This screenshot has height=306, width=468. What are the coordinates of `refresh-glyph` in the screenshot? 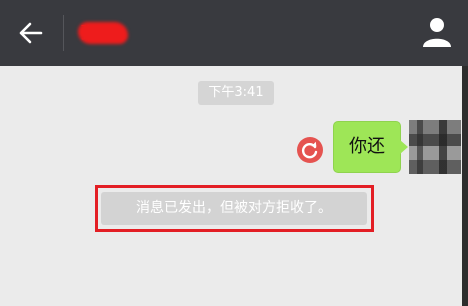 It's located at (309, 150).